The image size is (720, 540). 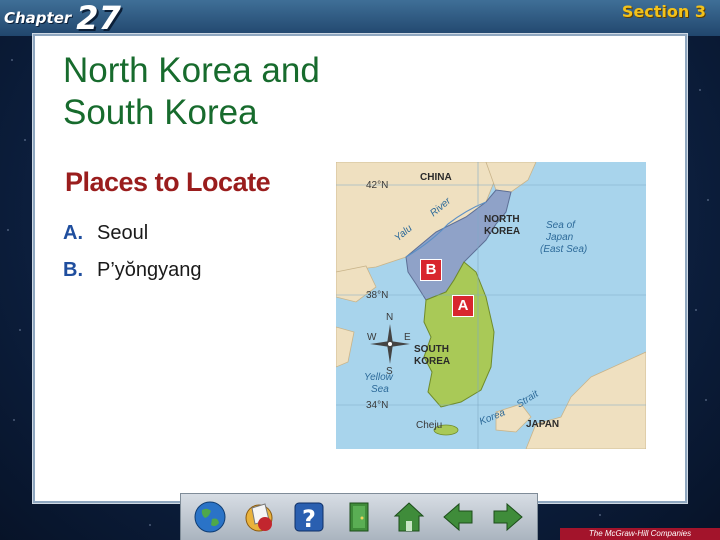 What do you see at coordinates (407, 337) in the screenshot?
I see `compass-e: E` at bounding box center [407, 337].